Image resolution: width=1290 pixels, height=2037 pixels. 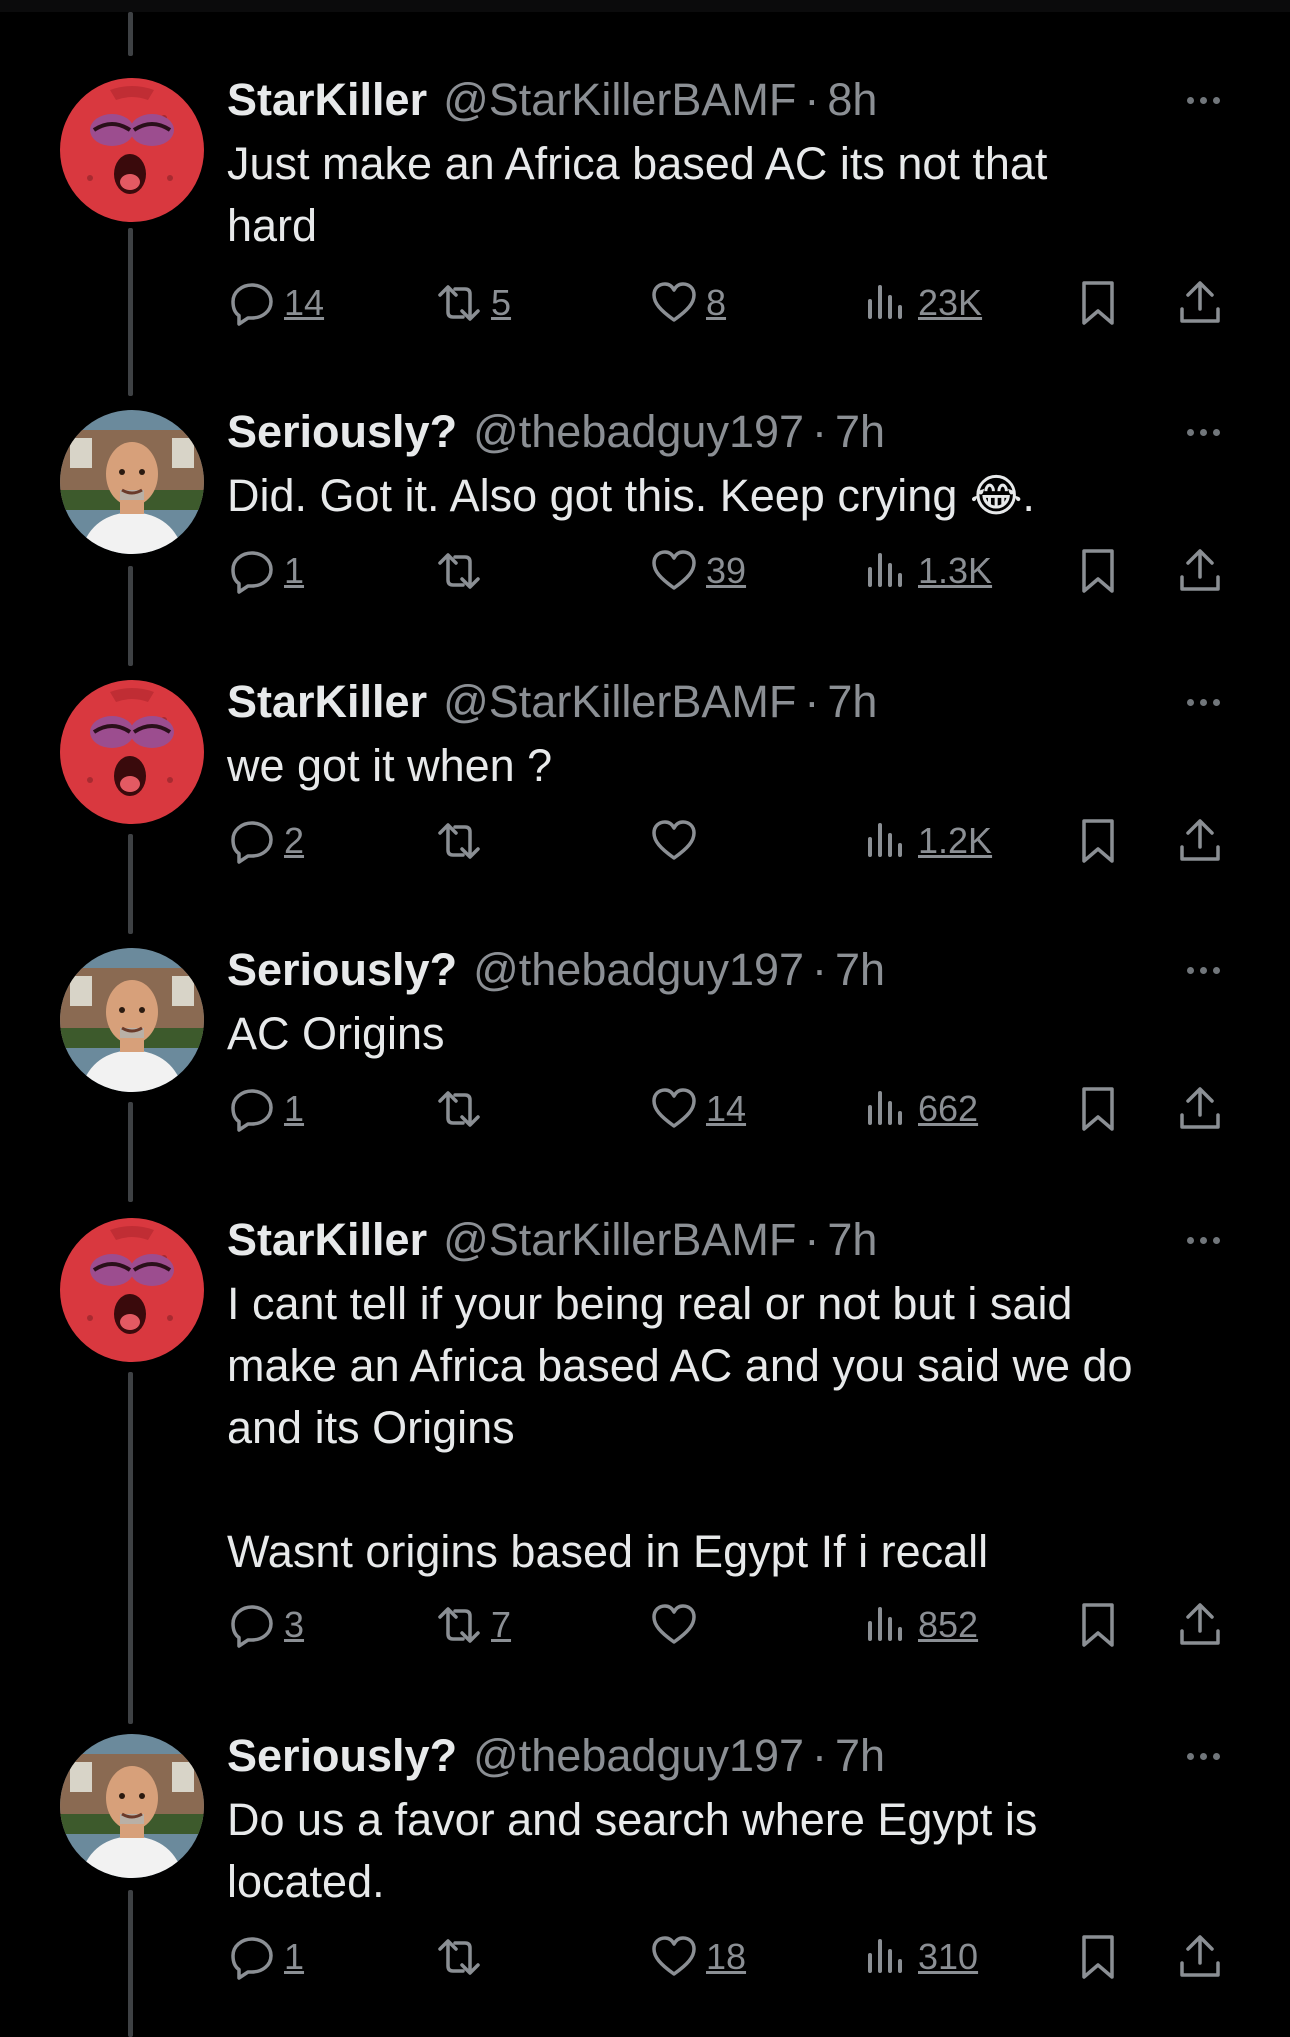 I want to click on views-button: 23K, so click(x=922, y=303).